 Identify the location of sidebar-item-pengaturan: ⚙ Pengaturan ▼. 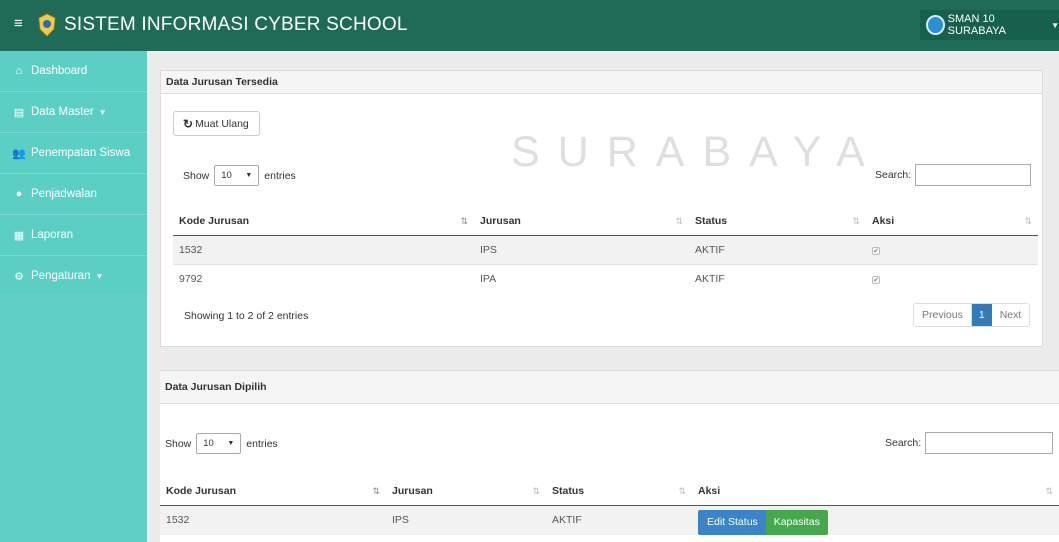
(73, 276).